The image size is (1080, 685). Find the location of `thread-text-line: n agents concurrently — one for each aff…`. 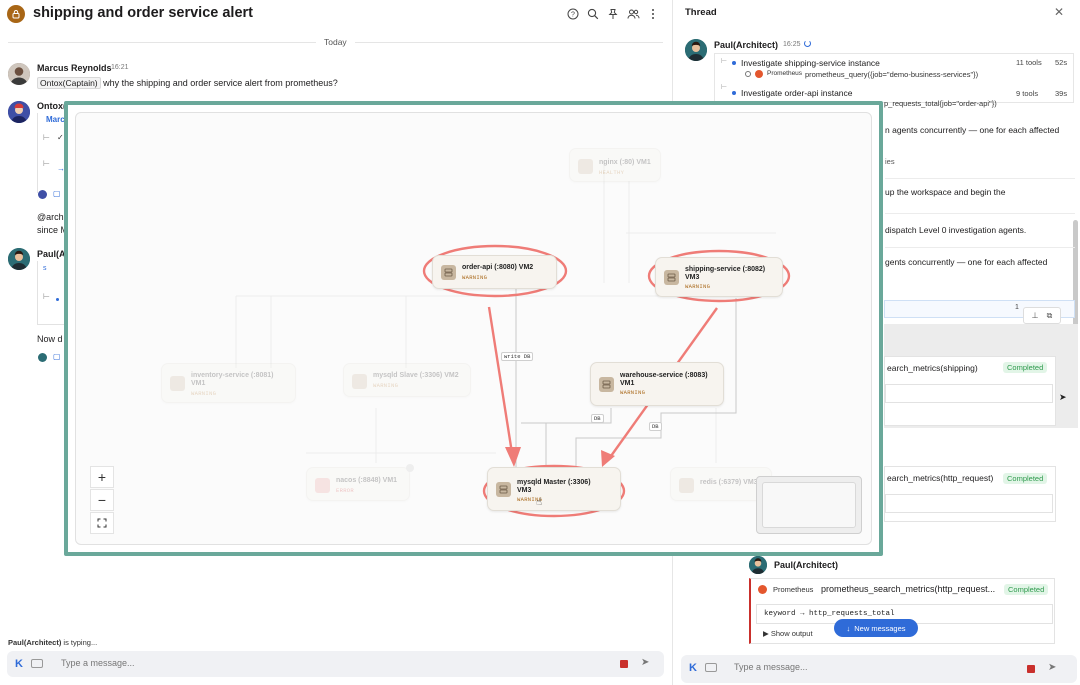

thread-text-line: n agents concurrently — one for each aff… is located at coordinates (972, 130).